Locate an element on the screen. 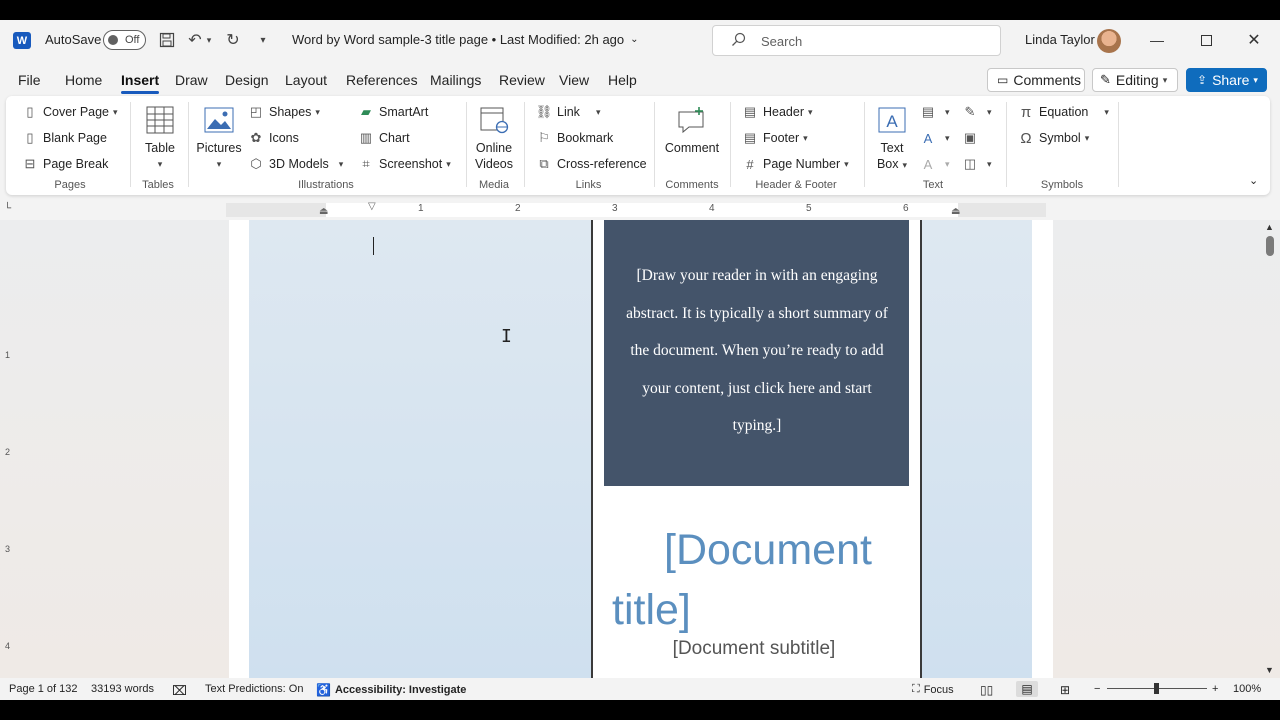  signature-line-button: ✎ ▾ is located at coordinates (977, 112).